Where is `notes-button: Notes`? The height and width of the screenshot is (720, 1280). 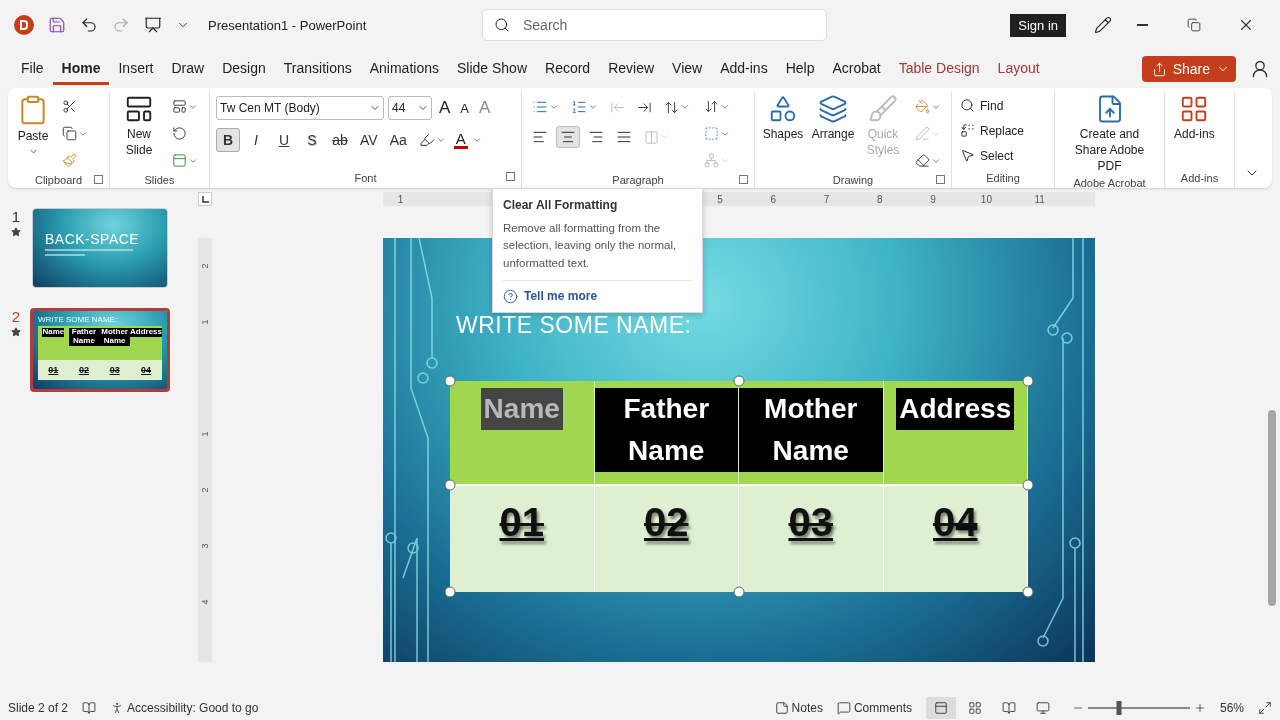 notes-button: Notes is located at coordinates (798, 707).